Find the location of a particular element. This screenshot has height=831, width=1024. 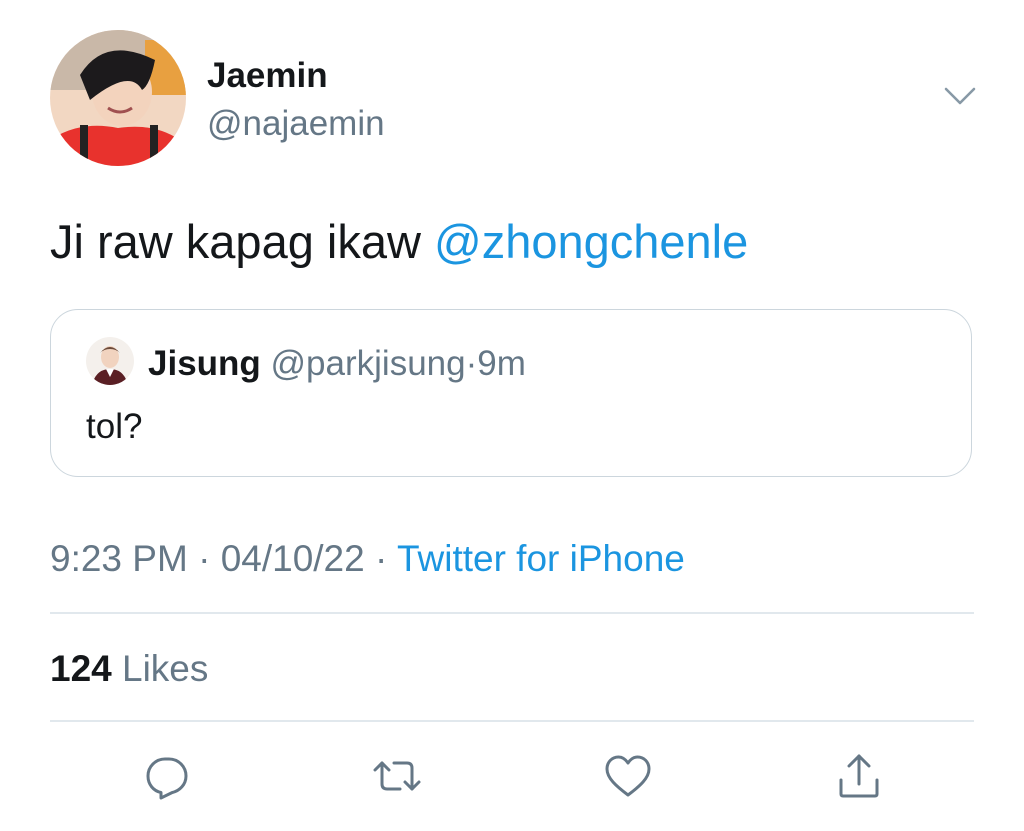

chevron-down-icon is located at coordinates (960, 96).